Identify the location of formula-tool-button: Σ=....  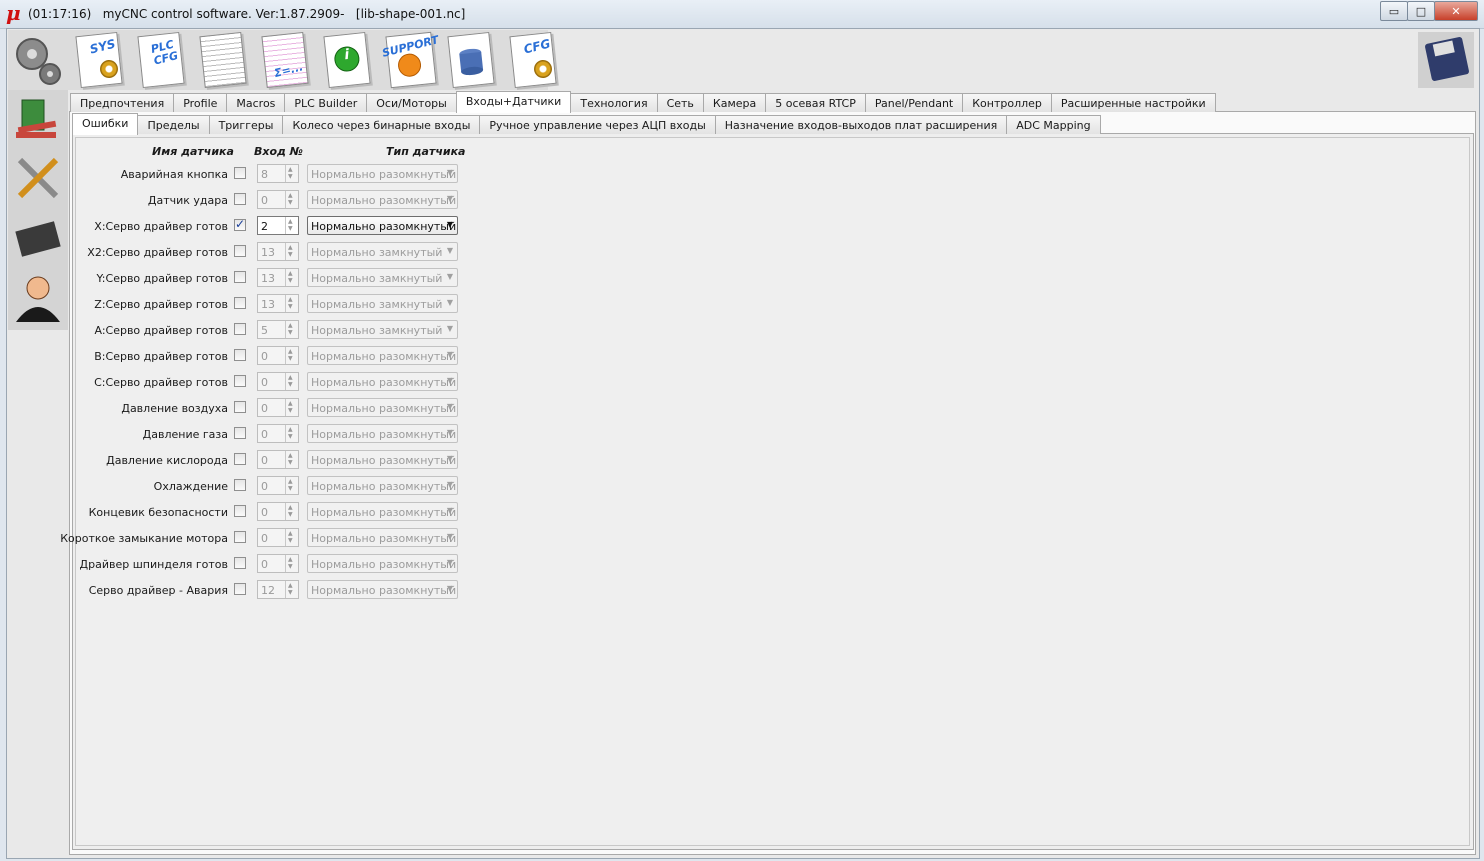
(285, 60).